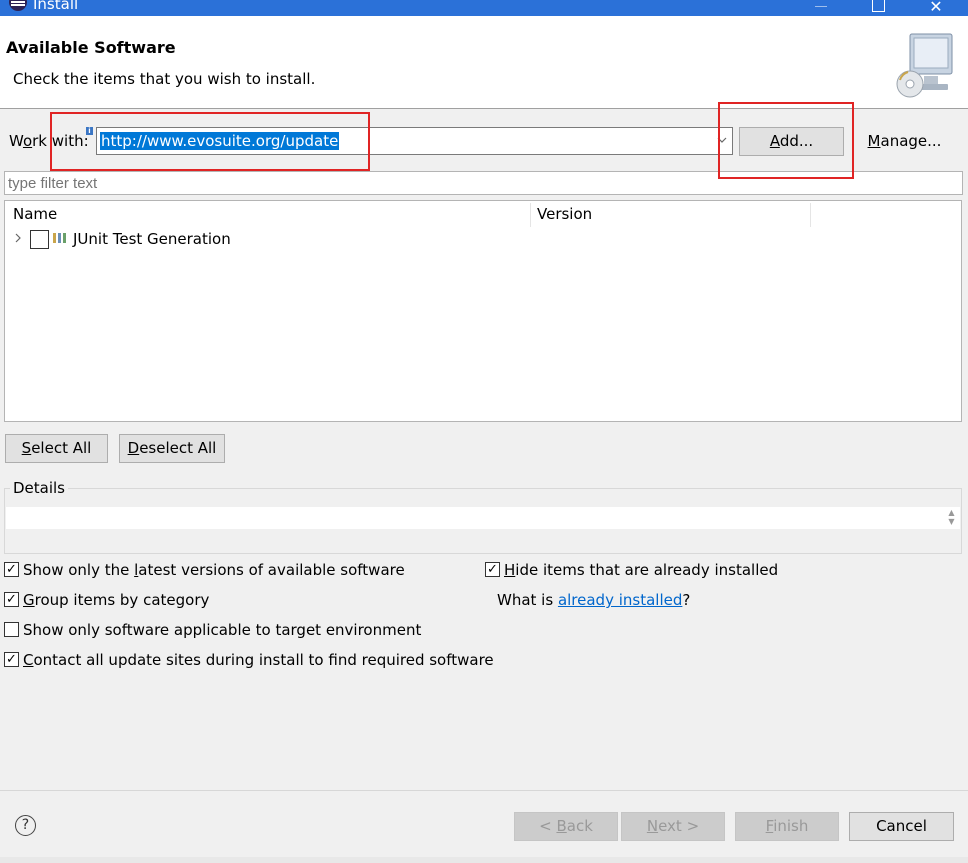 The image size is (968, 863). What do you see at coordinates (59, 238) in the screenshot?
I see `category-icon` at bounding box center [59, 238].